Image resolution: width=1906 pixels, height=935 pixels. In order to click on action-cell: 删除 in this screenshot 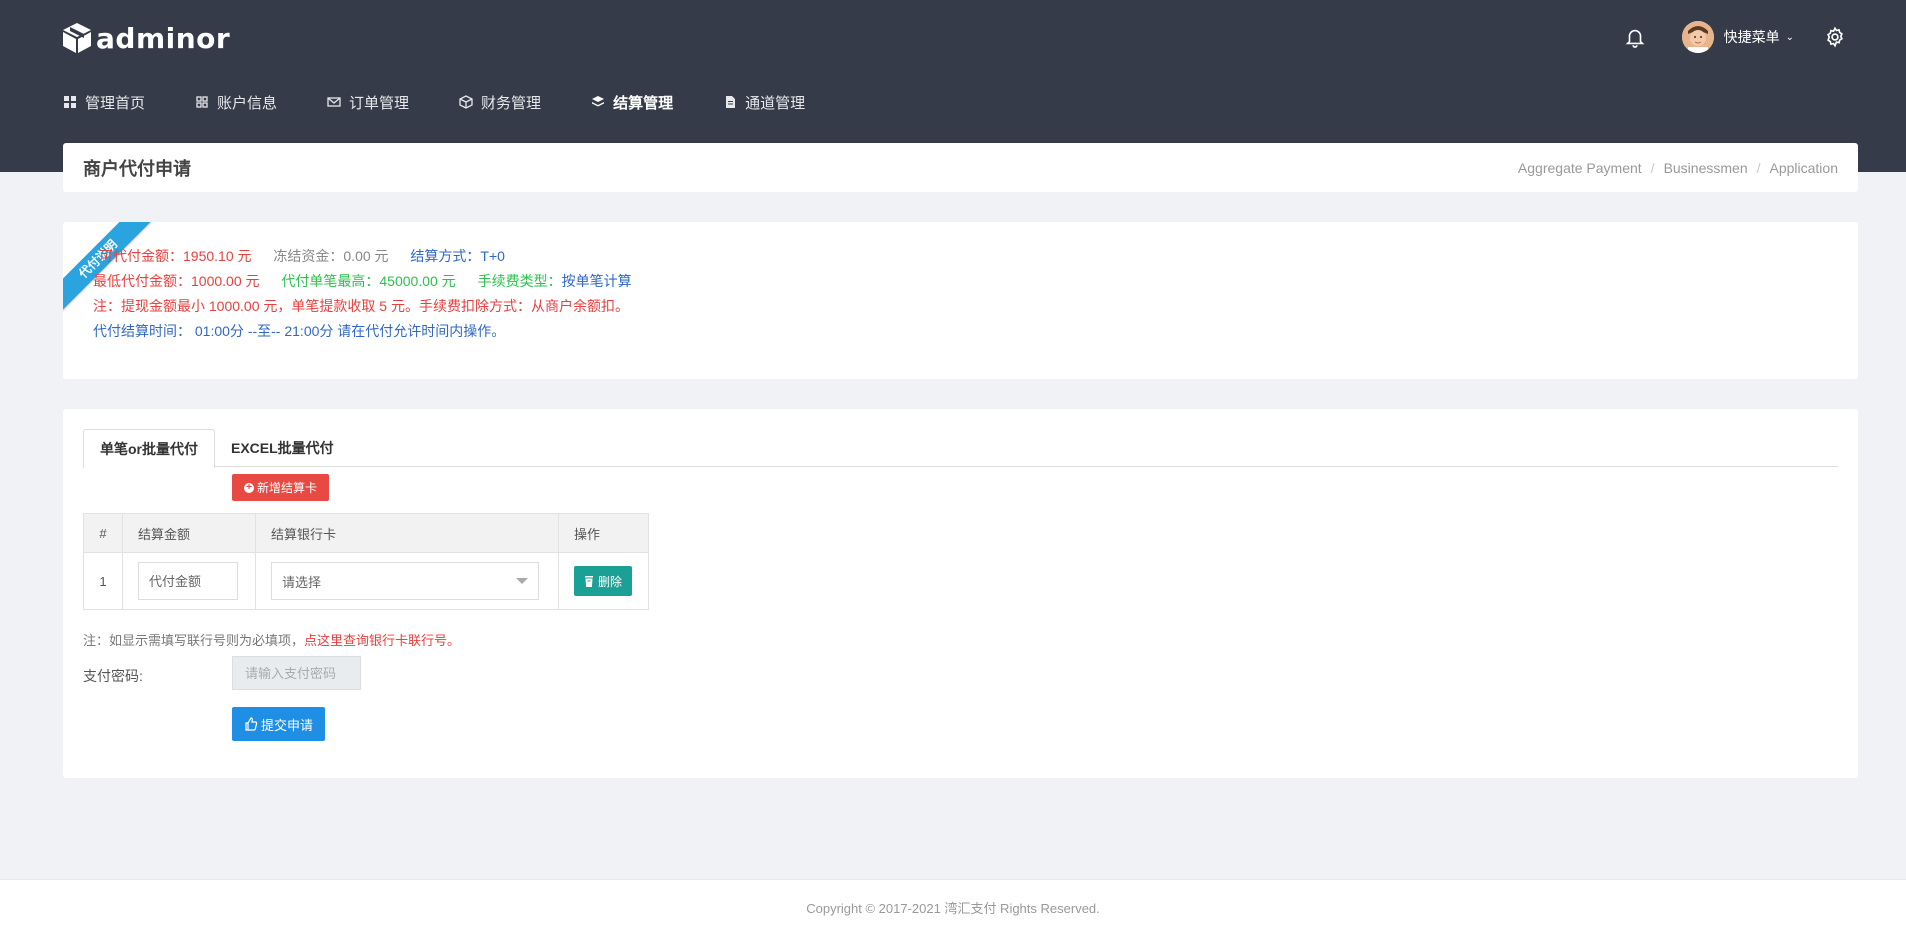, I will do `click(603, 581)`.